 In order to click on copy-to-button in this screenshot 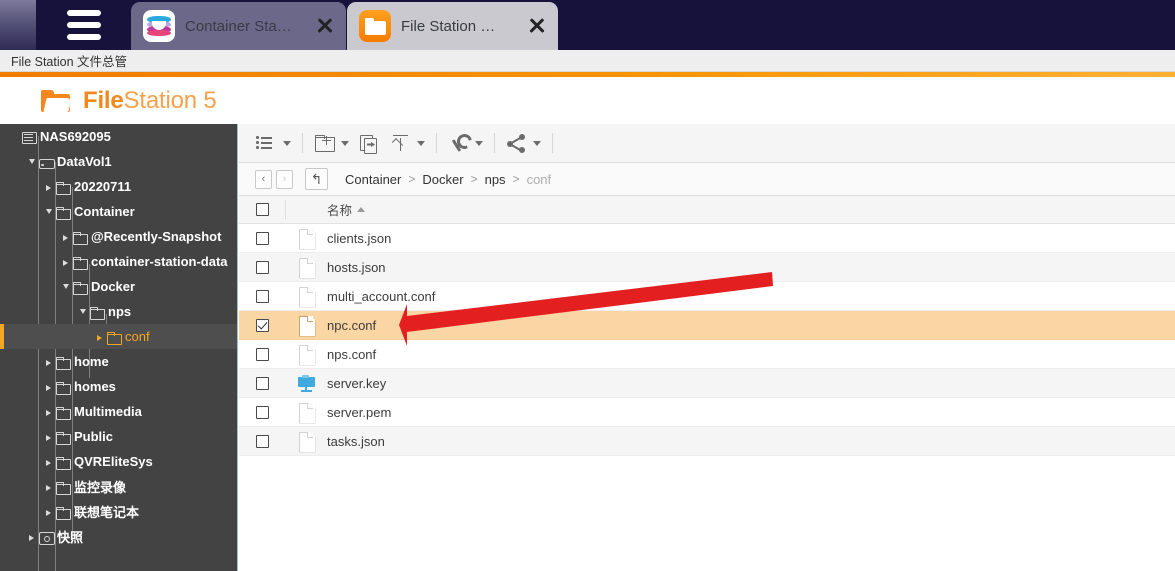, I will do `click(369, 143)`.